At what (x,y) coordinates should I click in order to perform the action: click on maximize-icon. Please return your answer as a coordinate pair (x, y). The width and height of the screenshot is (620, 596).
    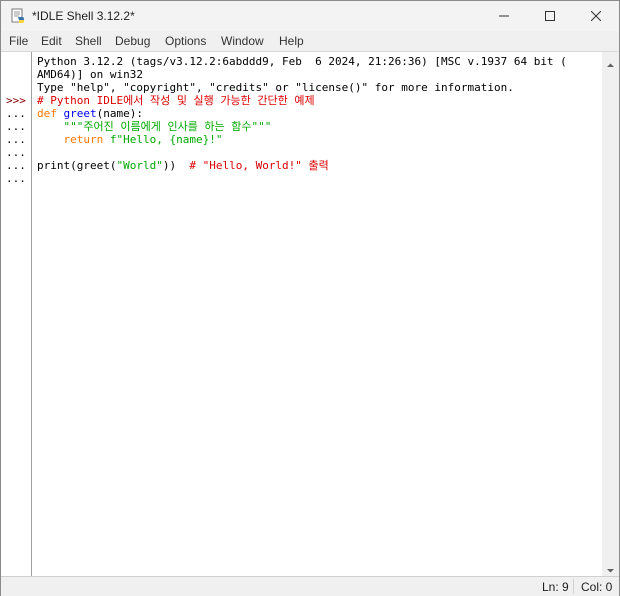
    Looking at the image, I should click on (550, 16).